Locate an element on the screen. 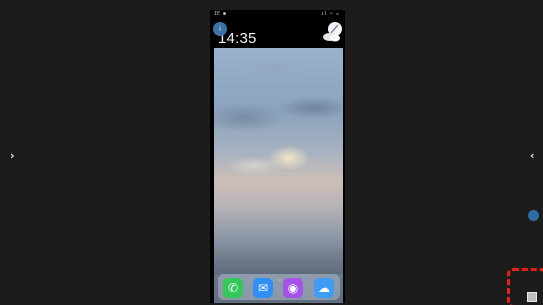 Image resolution: width=543 pixels, height=305 pixels. phone-app-icon: ✆ is located at coordinates (233, 288).